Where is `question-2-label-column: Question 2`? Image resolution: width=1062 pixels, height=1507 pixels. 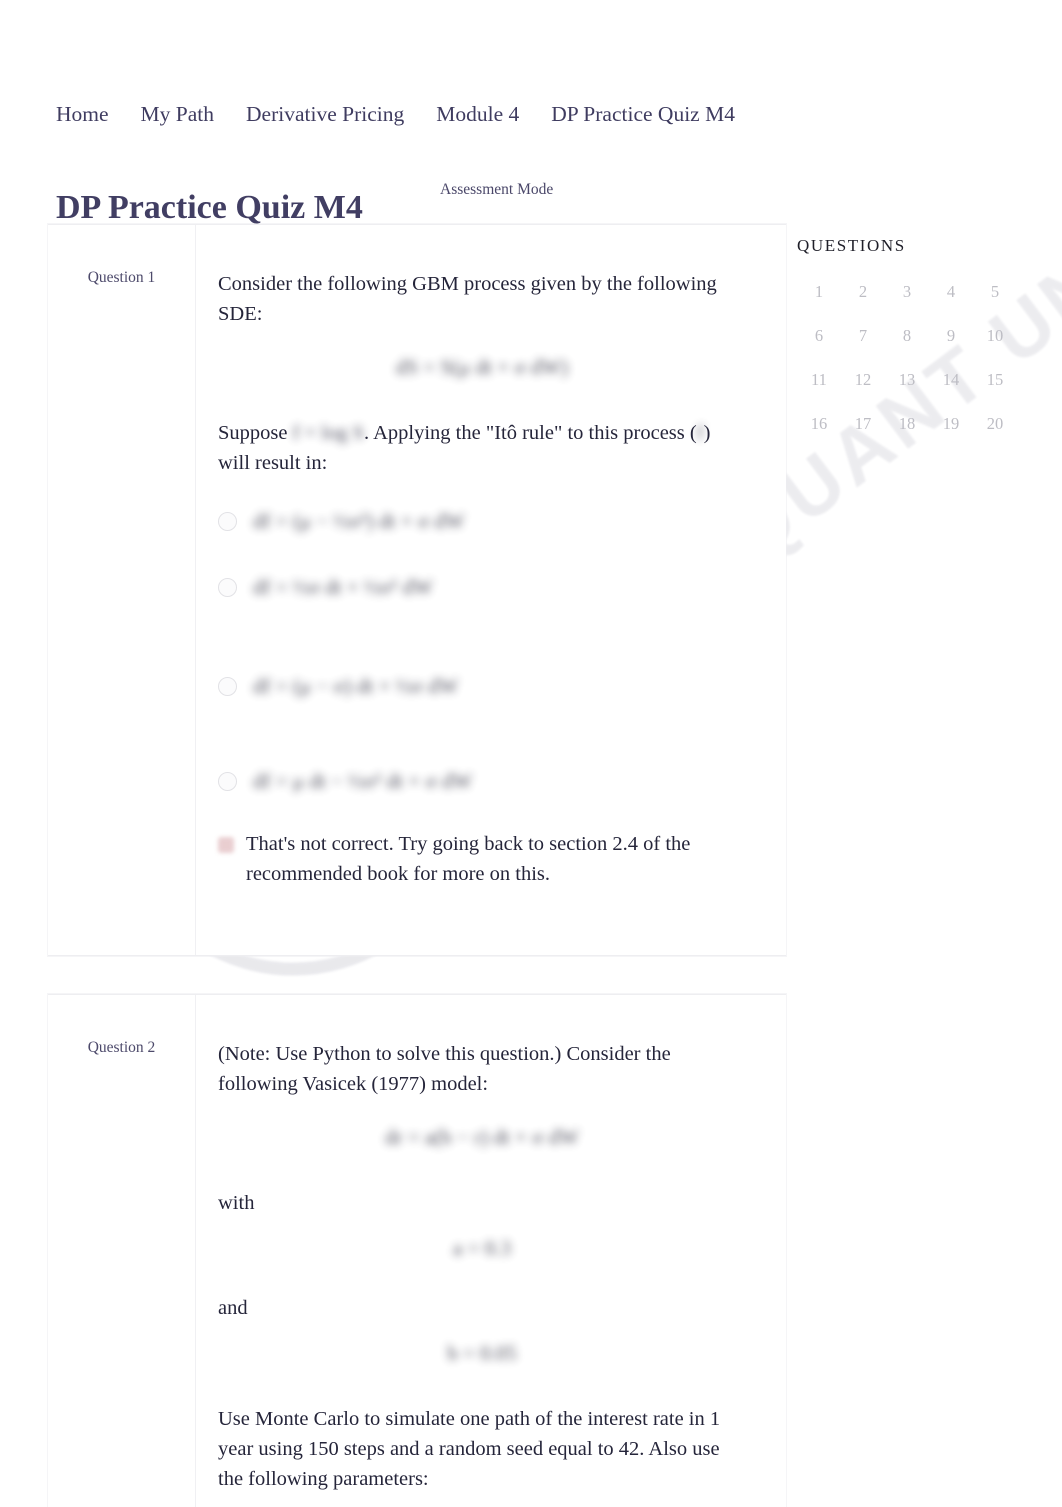
question-2-label-column: Question 2 is located at coordinates (122, 1251).